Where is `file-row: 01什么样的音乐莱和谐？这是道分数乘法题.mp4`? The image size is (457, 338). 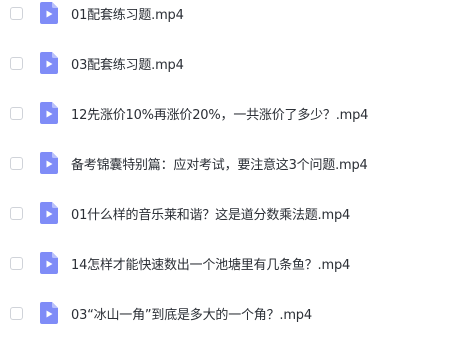
file-row: 01什么样的音乐莱和谐？这是道分数乘法题.mp4 is located at coordinates (228, 213).